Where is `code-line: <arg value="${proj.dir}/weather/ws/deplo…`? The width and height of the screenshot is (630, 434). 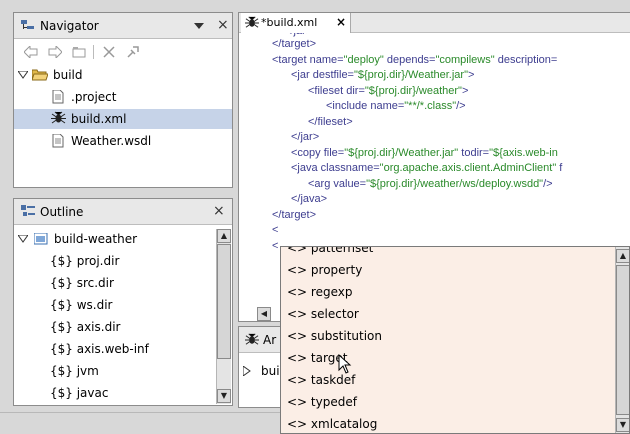 code-line: <arg value="${proj.dir}/weather/ws/deplo… is located at coordinates (430, 183).